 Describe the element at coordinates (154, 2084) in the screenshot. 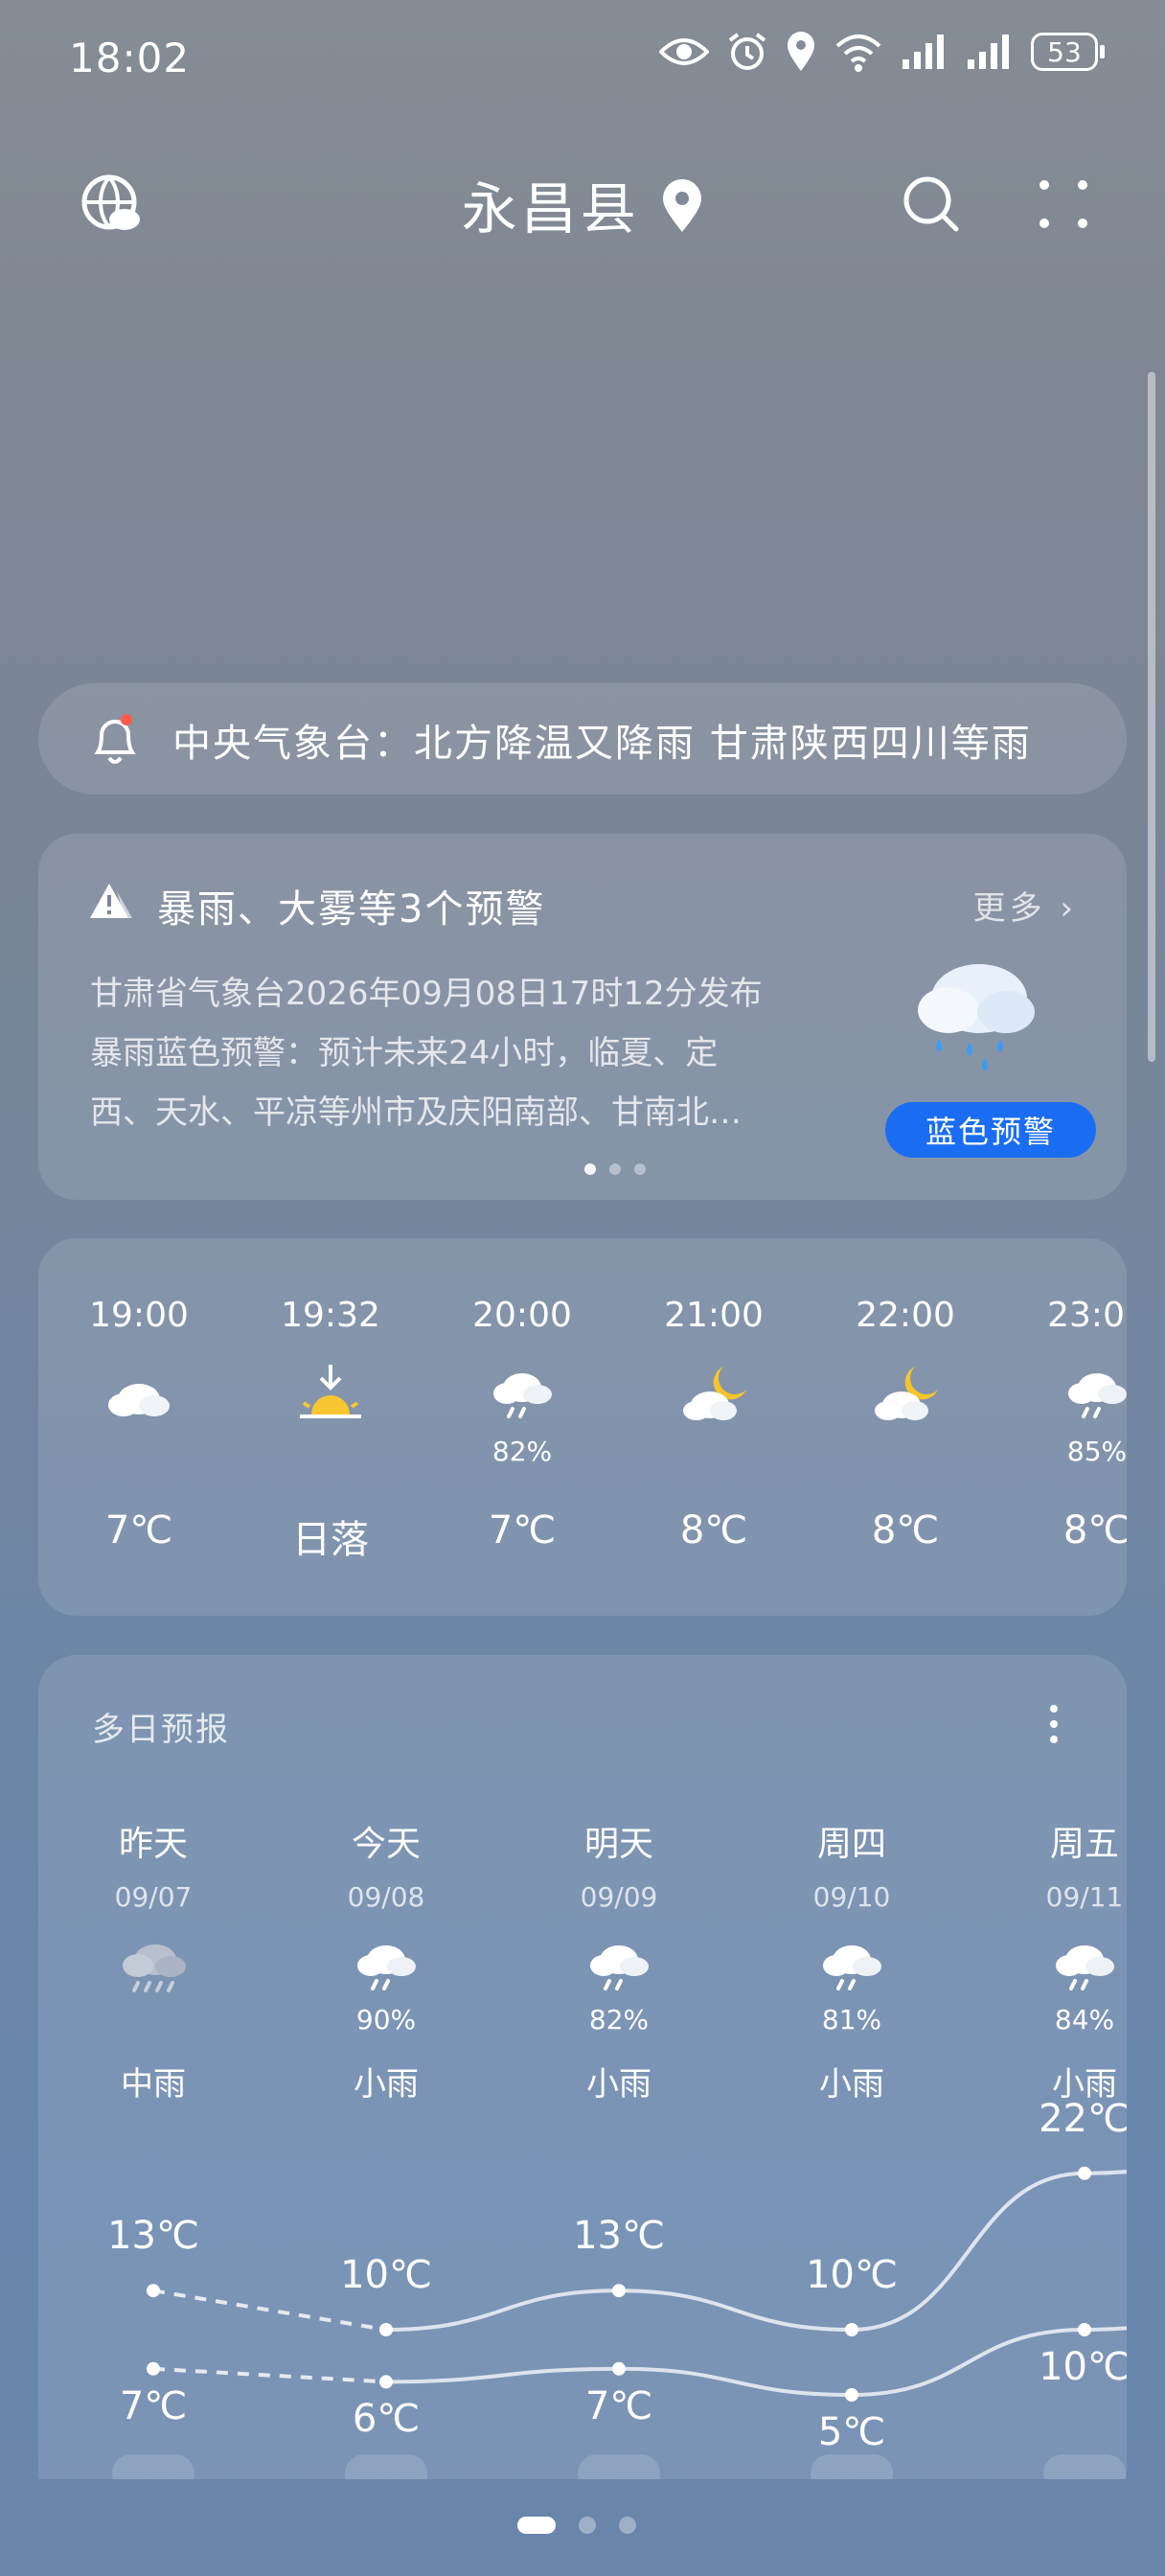

I see `day-weather: 中雨` at that location.